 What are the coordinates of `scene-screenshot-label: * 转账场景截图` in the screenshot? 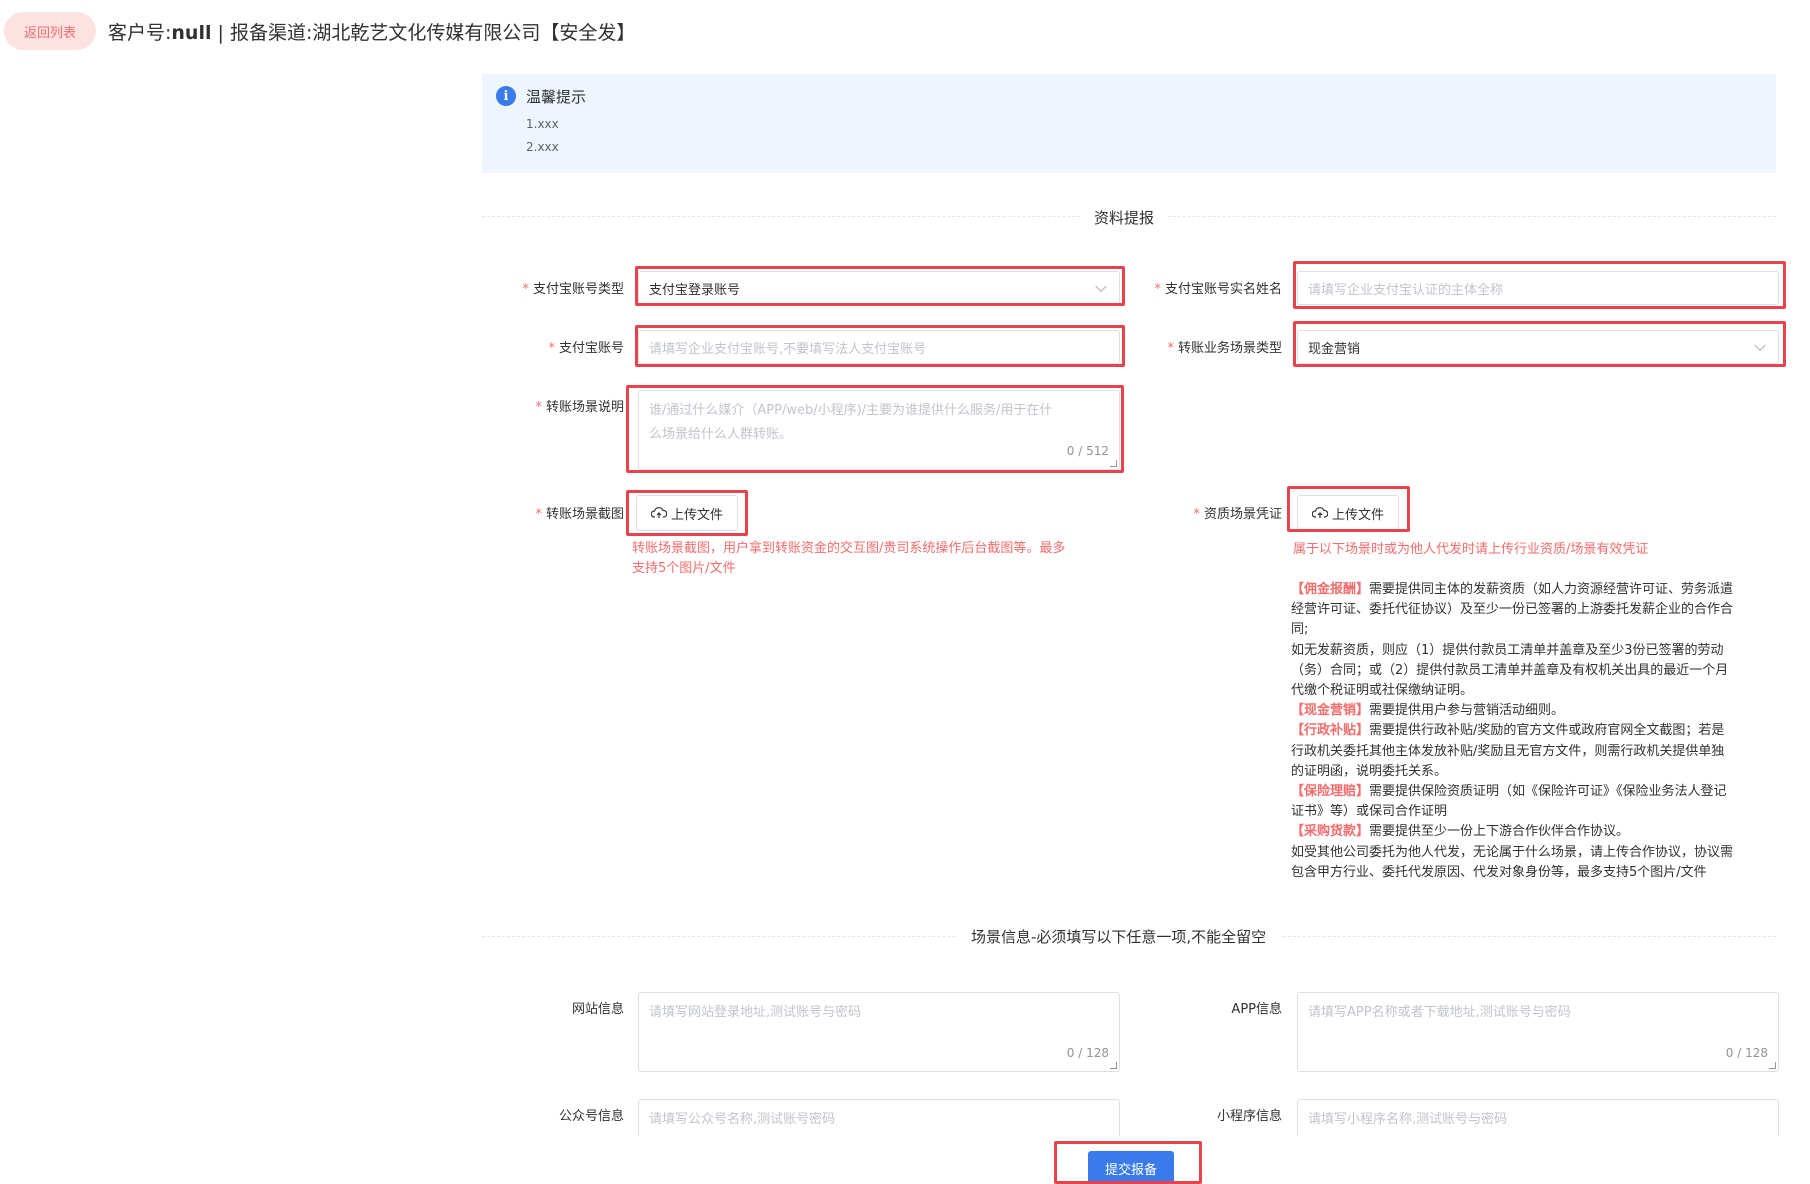 It's located at (579, 514).